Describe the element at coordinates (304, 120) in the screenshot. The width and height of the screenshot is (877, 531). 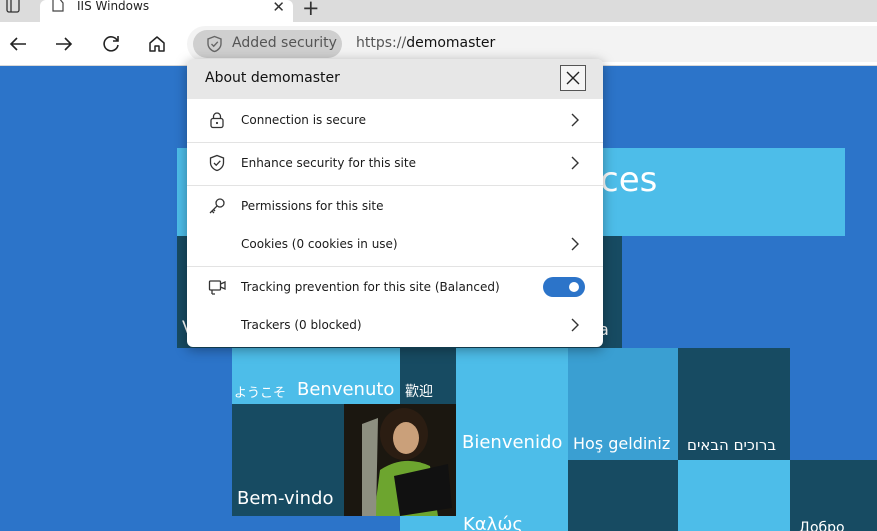
I see `connection-secure-label: Connection is secure` at that location.